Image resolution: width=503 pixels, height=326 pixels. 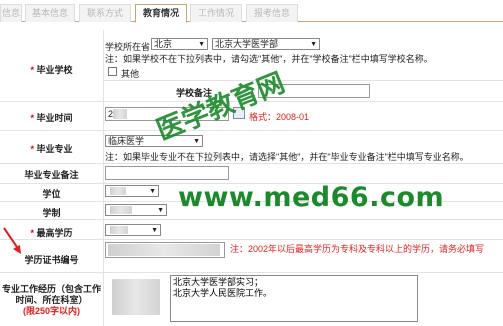 What do you see at coordinates (311, 197) in the screenshot?
I see `watermark-url: www.med66.com` at bounding box center [311, 197].